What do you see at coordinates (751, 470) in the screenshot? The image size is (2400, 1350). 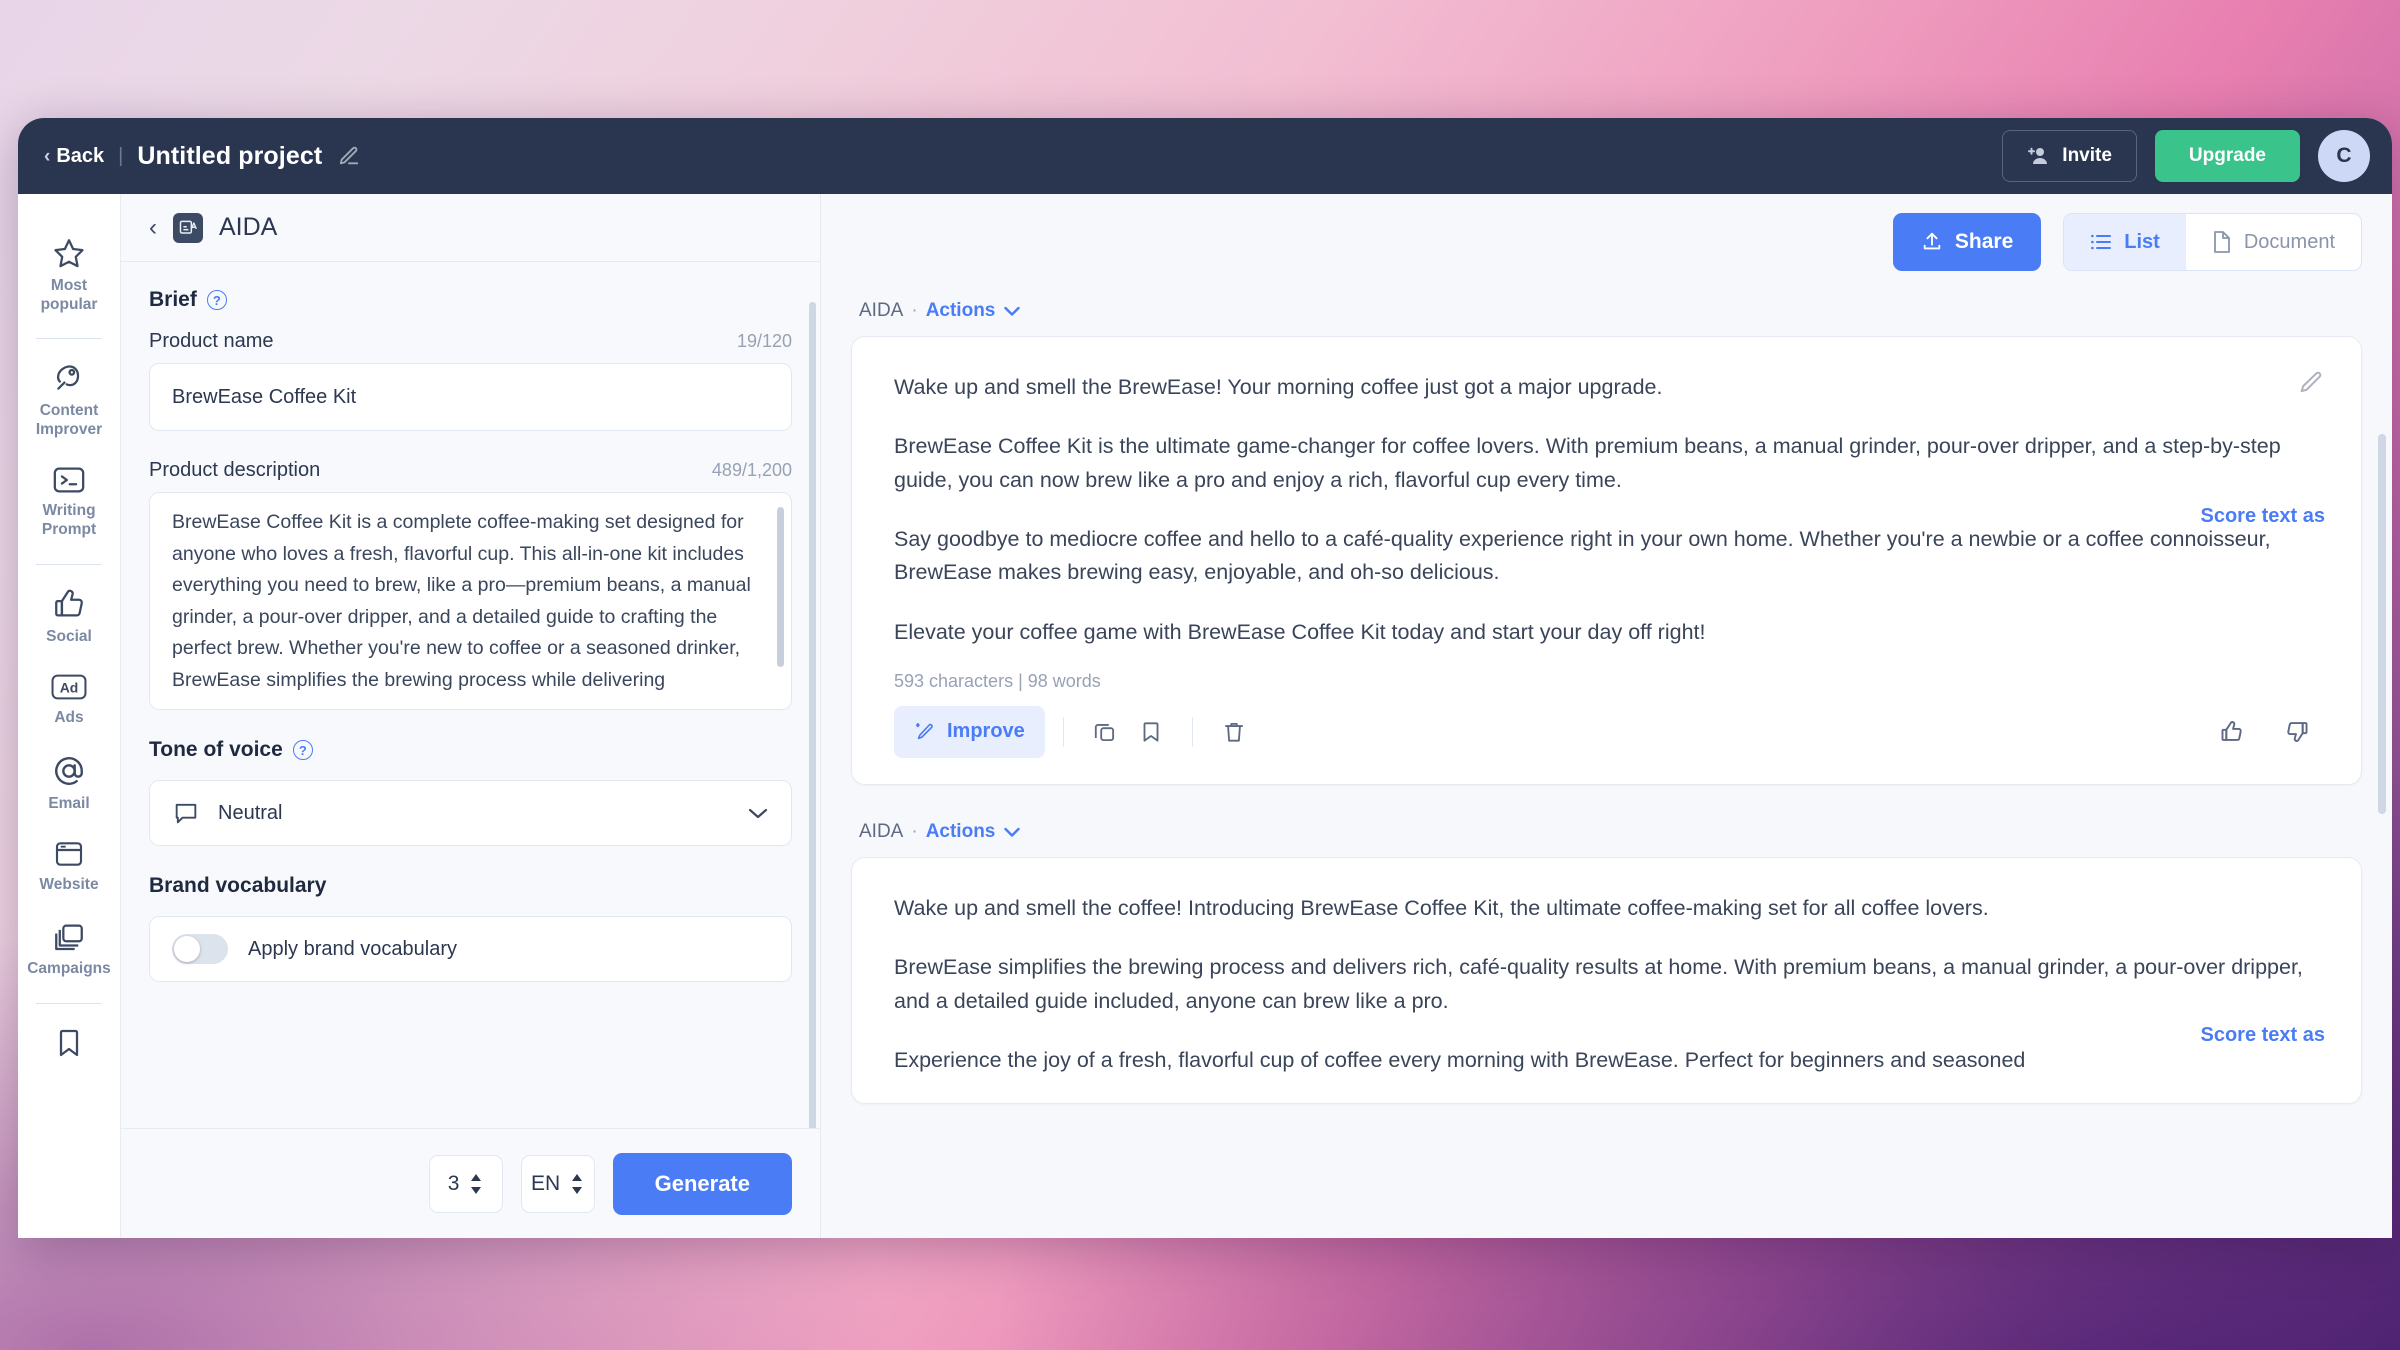 I see `product-description-counter: 489/1,200` at bounding box center [751, 470].